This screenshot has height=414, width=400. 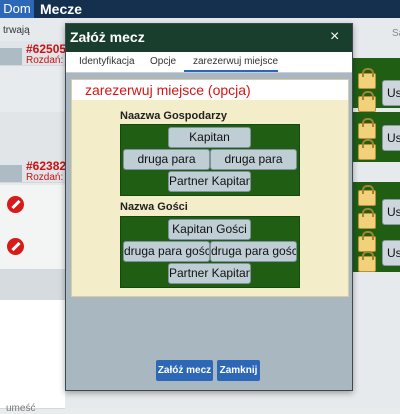 What do you see at coordinates (235, 61) in the screenshot?
I see `tab-reserve-seat: zarezerwuj miejsce` at bounding box center [235, 61].